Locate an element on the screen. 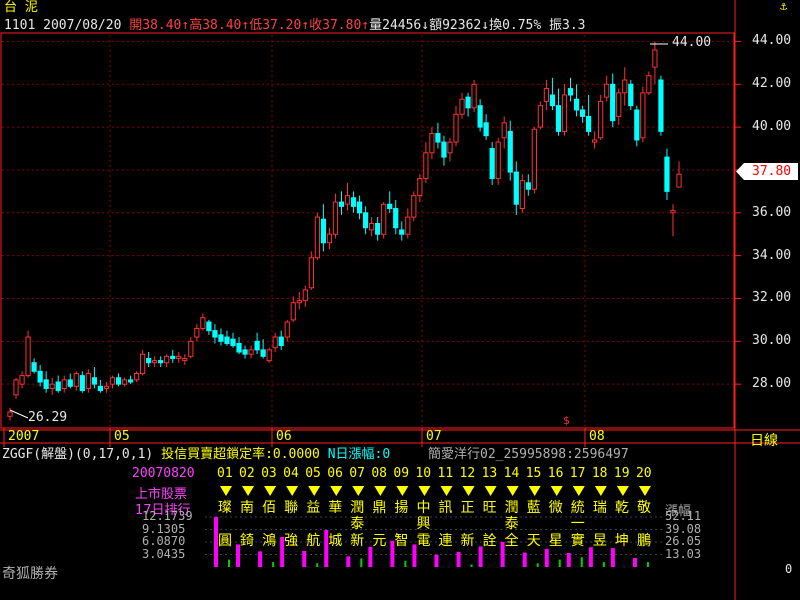 The image size is (800, 600). stock-name-char: 天 is located at coordinates (534, 540).